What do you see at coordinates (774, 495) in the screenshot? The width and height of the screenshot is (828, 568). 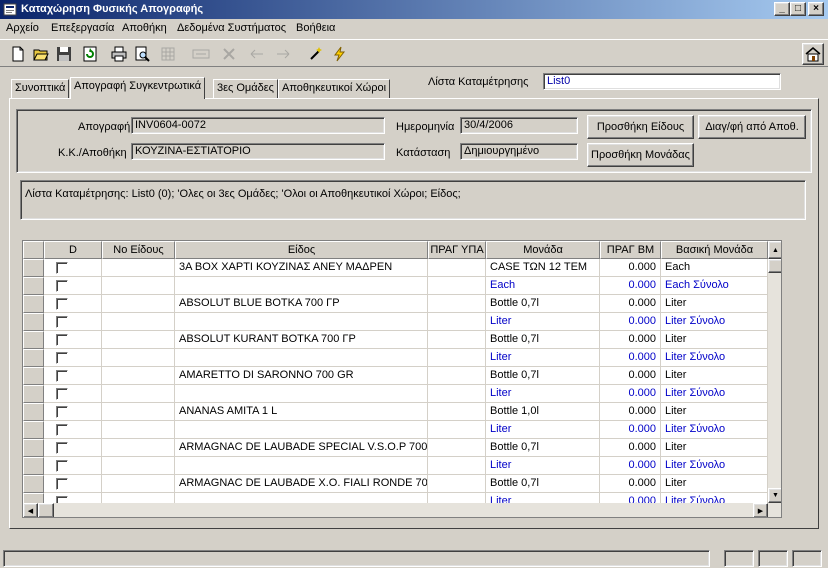 I see `scroll-down-icon: ▼` at bounding box center [774, 495].